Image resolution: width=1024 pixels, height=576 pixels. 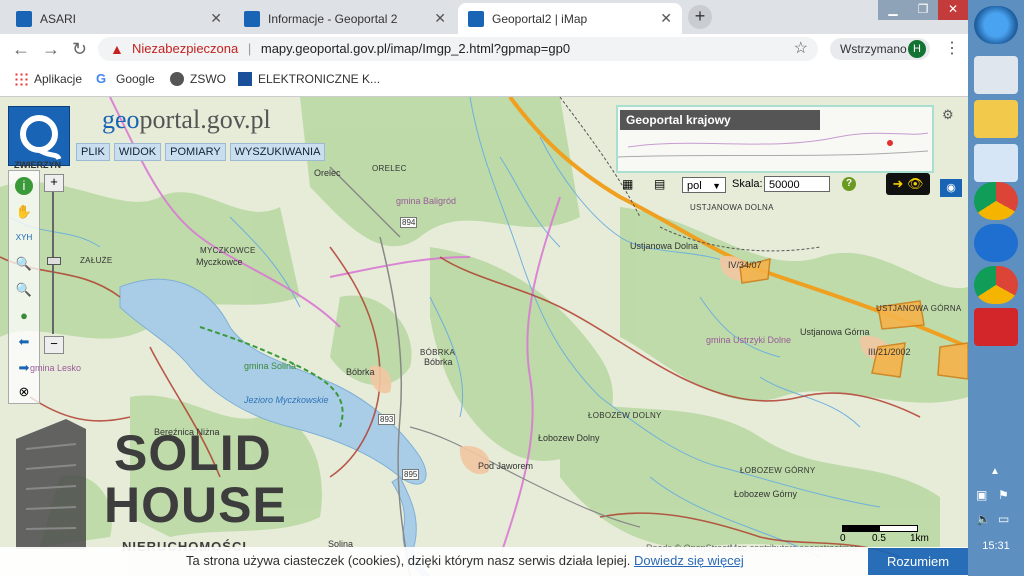 I want to click on overview-map: Geoportal krajowy, so click(x=775, y=139).